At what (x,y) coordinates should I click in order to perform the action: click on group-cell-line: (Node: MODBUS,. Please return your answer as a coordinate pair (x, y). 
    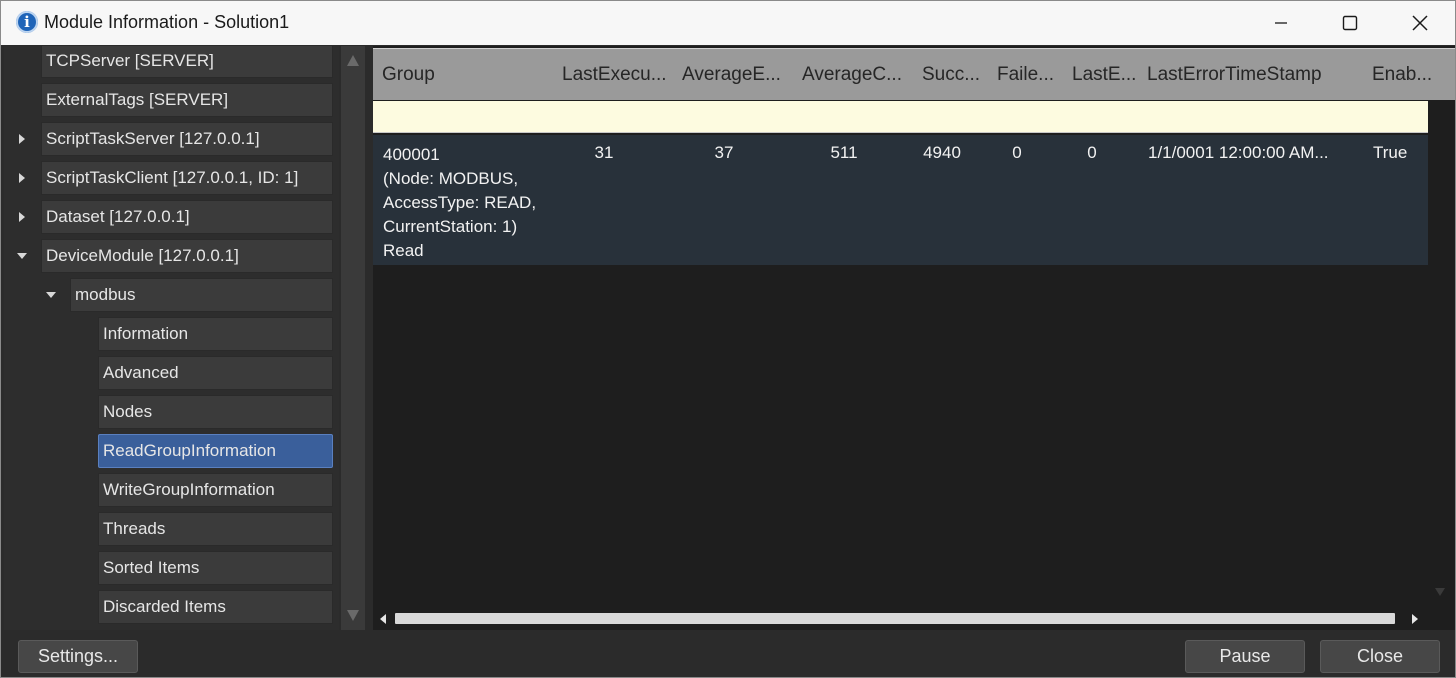
    Looking at the image, I should click on (451, 178).